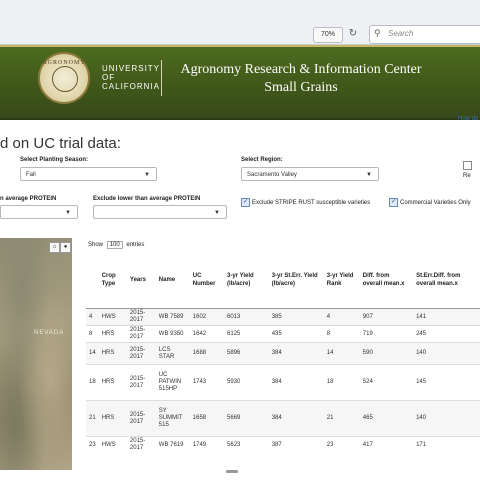 The image size is (480, 480). I want to click on column-header-index, so click(92, 280).